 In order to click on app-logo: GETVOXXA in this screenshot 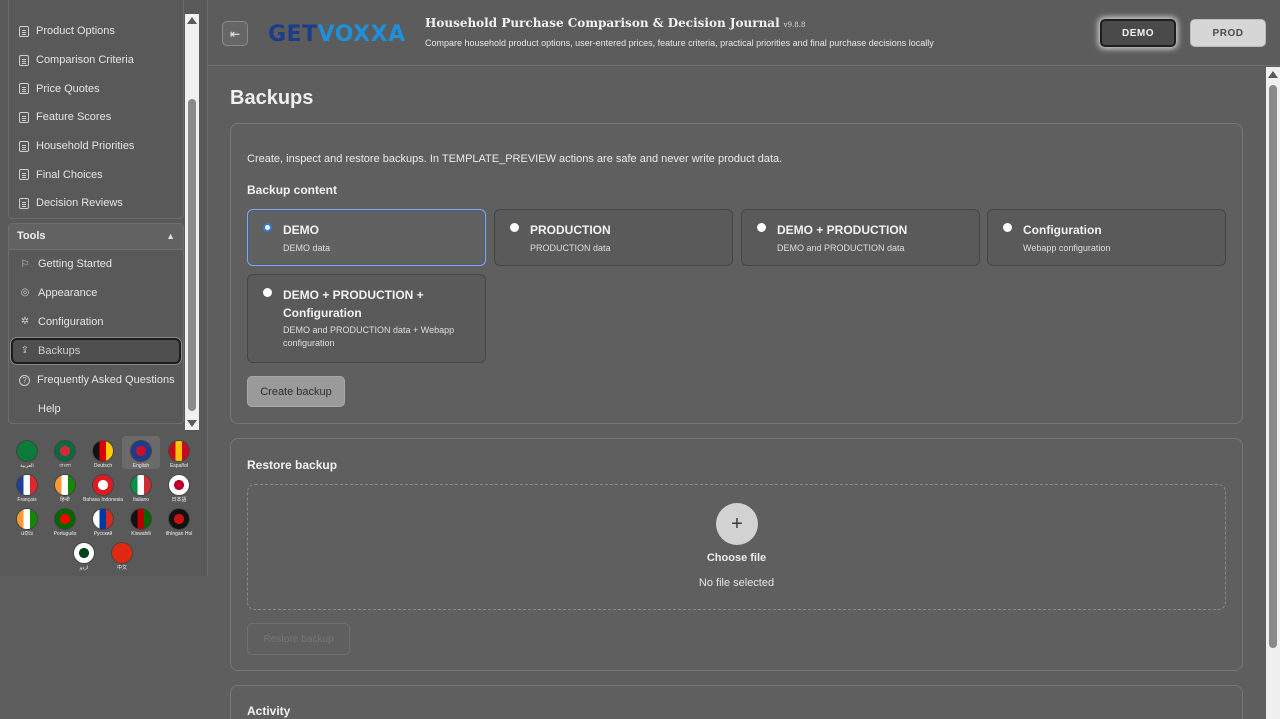, I will do `click(339, 35)`.